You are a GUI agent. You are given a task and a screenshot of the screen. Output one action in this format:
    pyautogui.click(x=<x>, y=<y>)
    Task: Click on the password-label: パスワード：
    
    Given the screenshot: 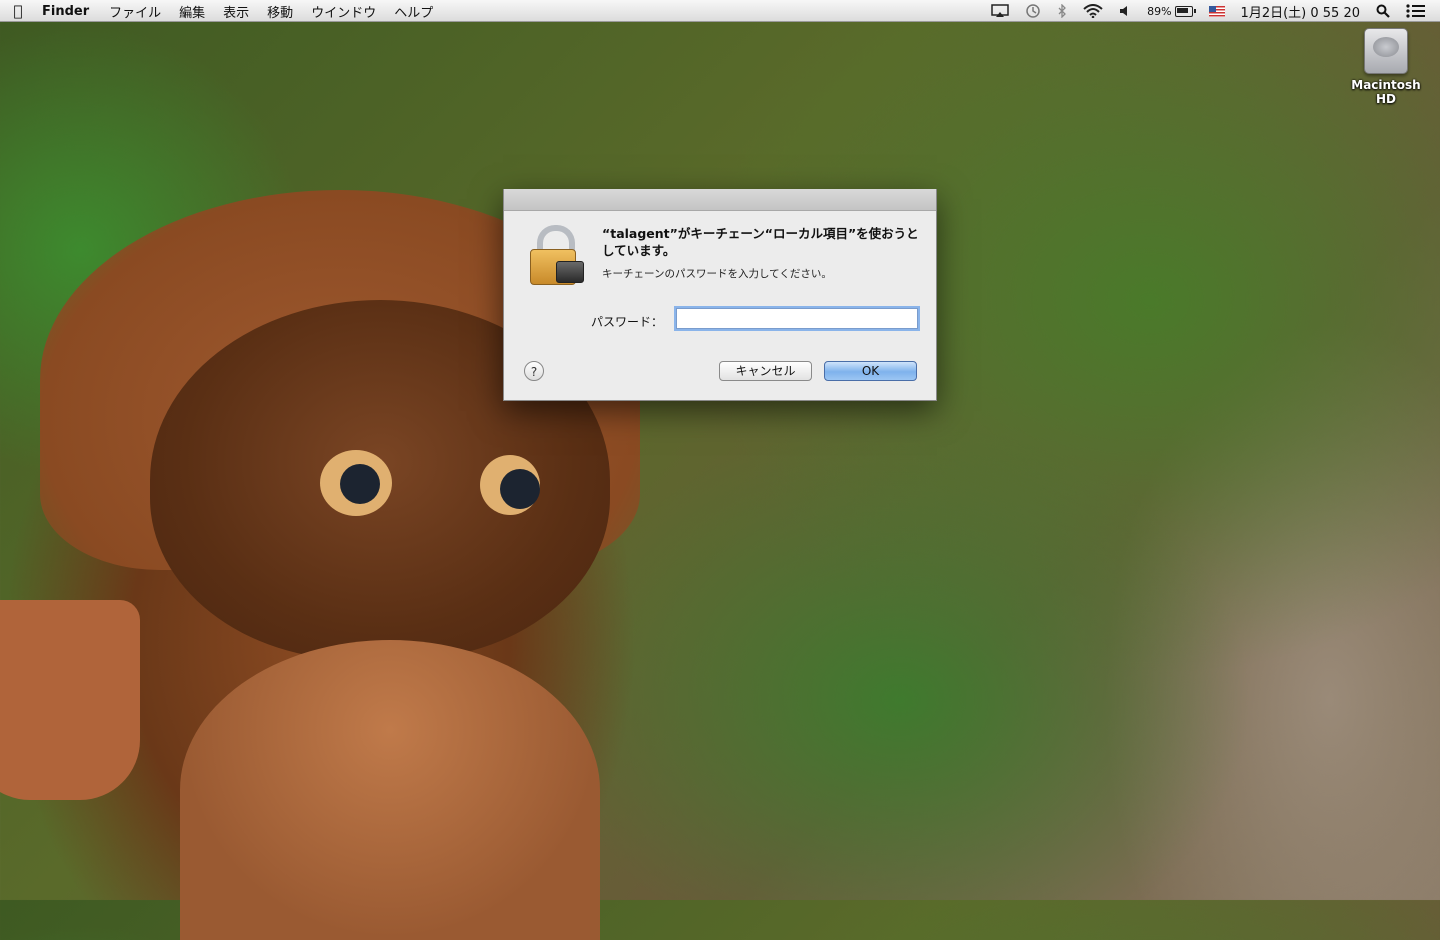 What is the action you would take?
    pyautogui.click(x=627, y=322)
    